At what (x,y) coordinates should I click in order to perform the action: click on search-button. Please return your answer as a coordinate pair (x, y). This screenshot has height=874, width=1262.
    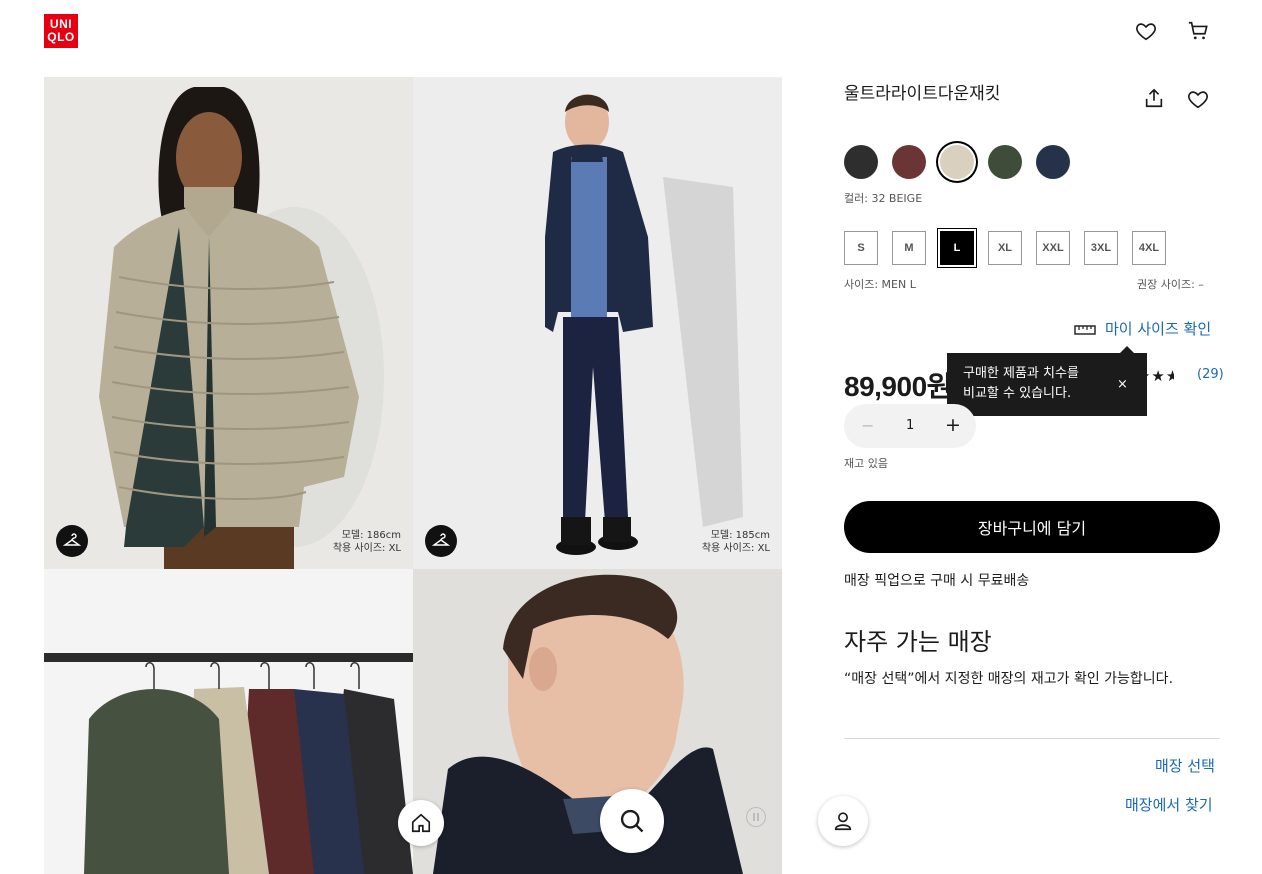
    Looking at the image, I should click on (632, 821).